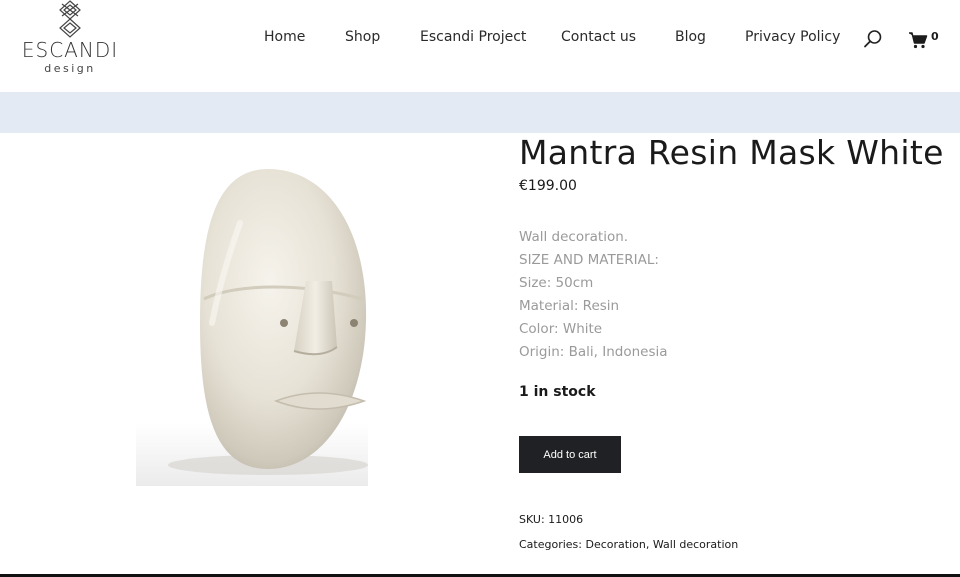 The width and height of the screenshot is (960, 577). I want to click on cart-icon, so click(918, 40).